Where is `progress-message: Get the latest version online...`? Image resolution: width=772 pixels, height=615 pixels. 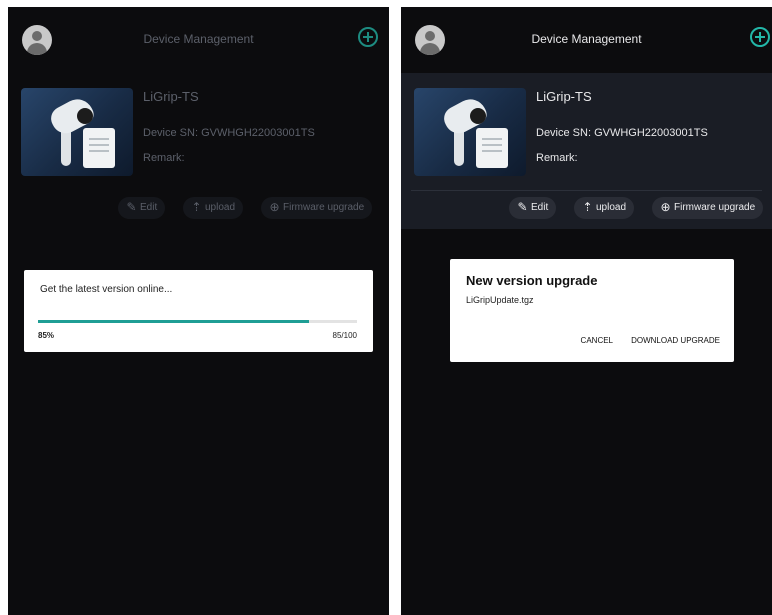 progress-message: Get the latest version online... is located at coordinates (106, 289).